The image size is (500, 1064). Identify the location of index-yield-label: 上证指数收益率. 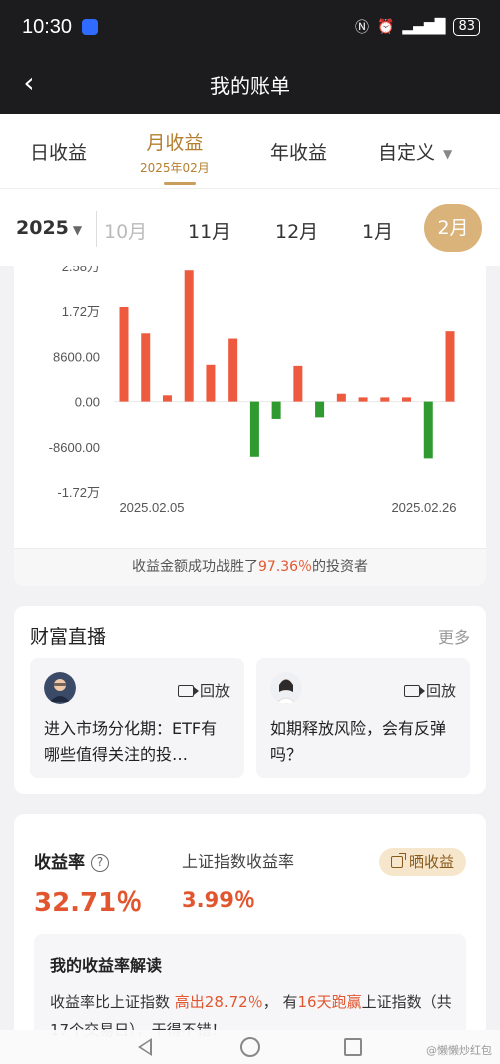
(238, 861).